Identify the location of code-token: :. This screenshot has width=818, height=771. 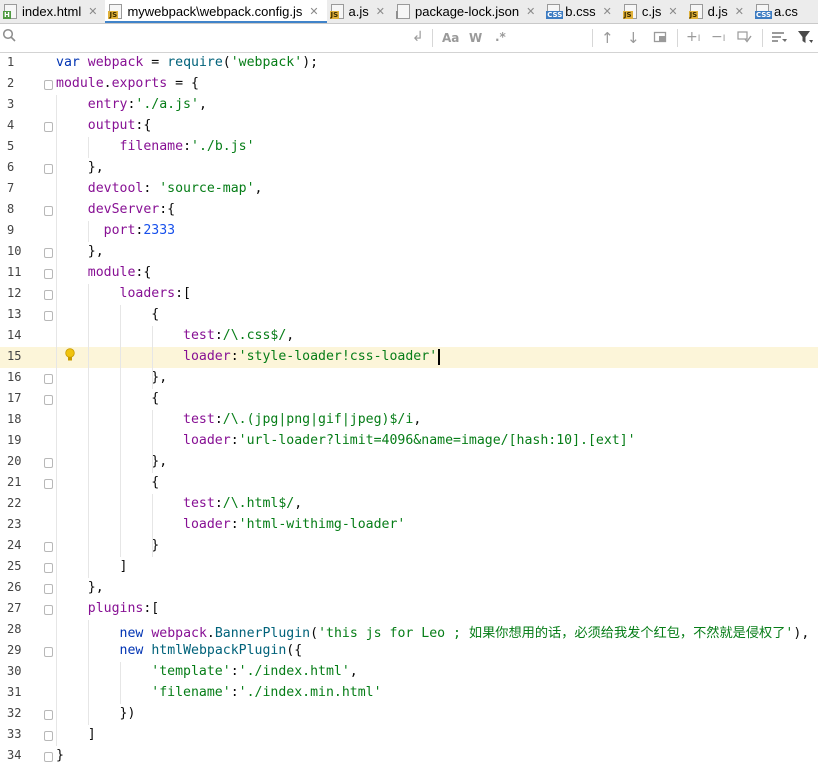
(218, 335).